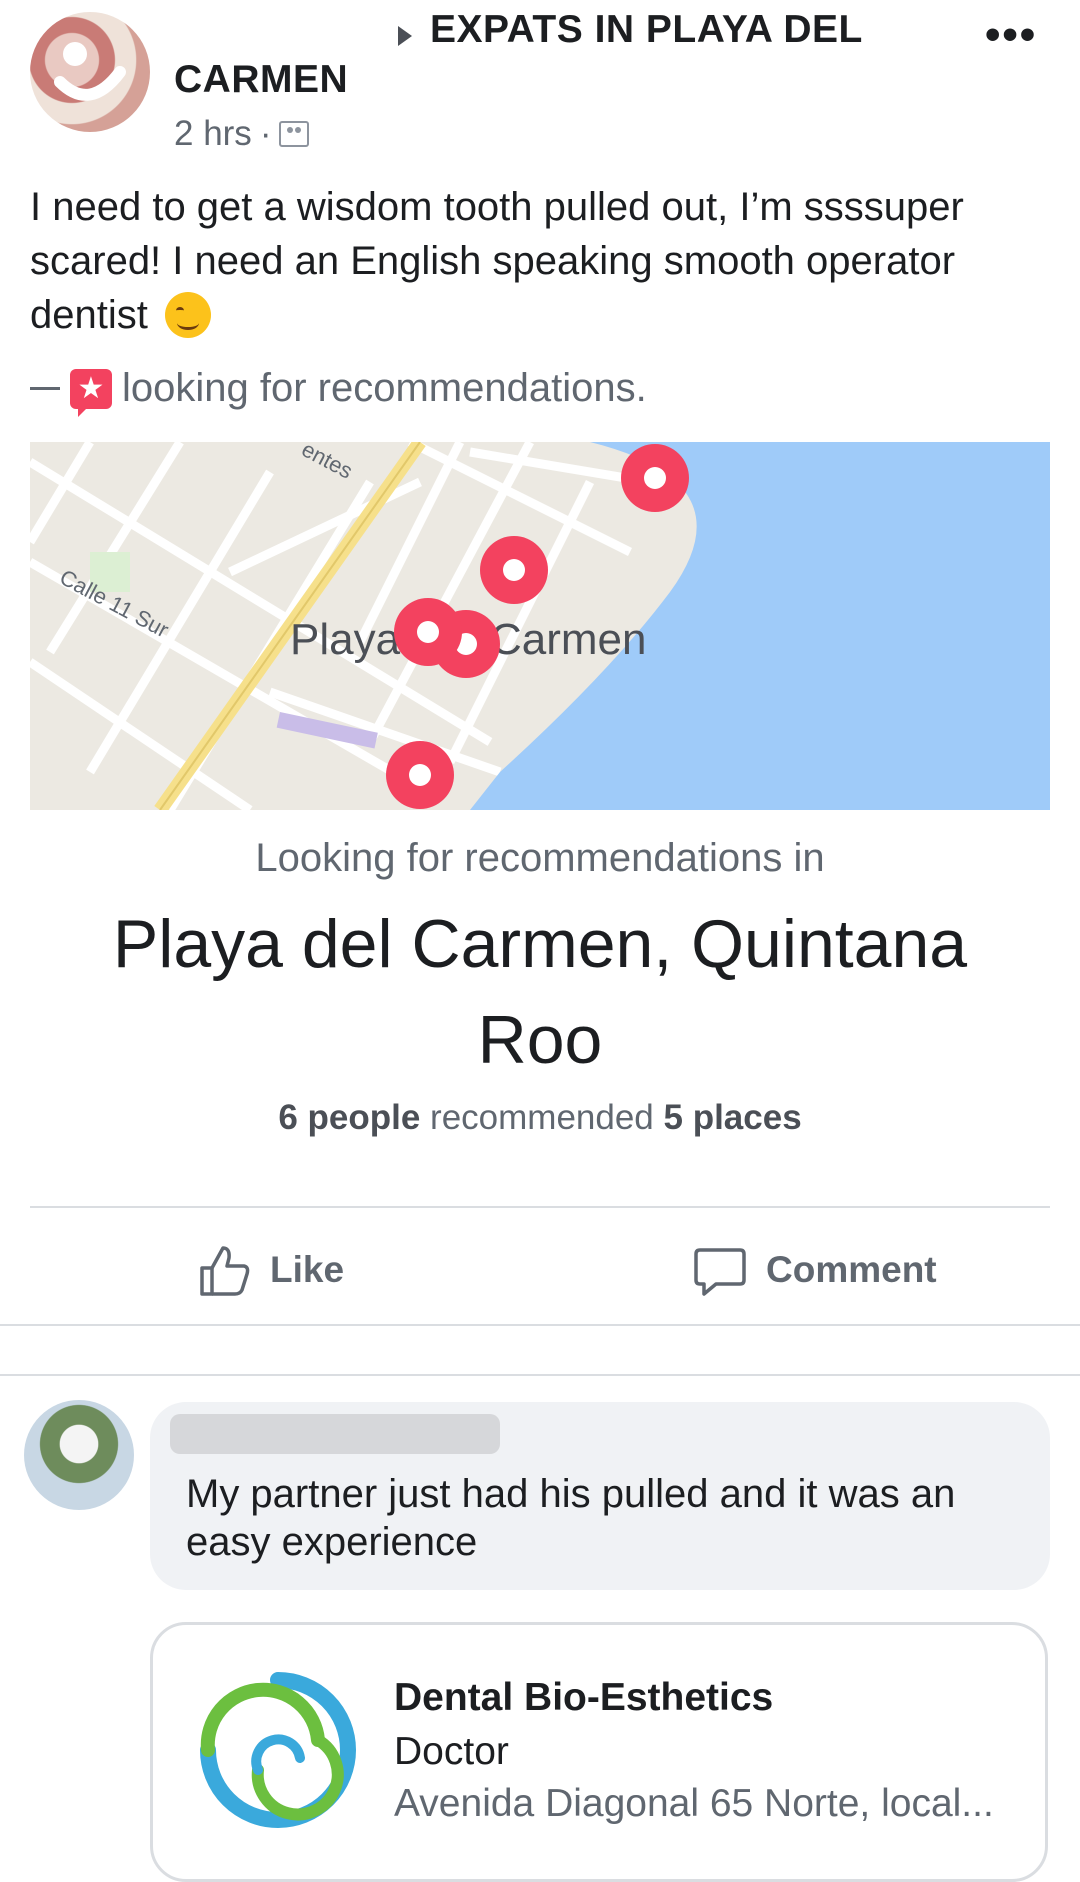 The width and height of the screenshot is (1080, 1882). I want to click on comment-icon, so click(720, 1272).